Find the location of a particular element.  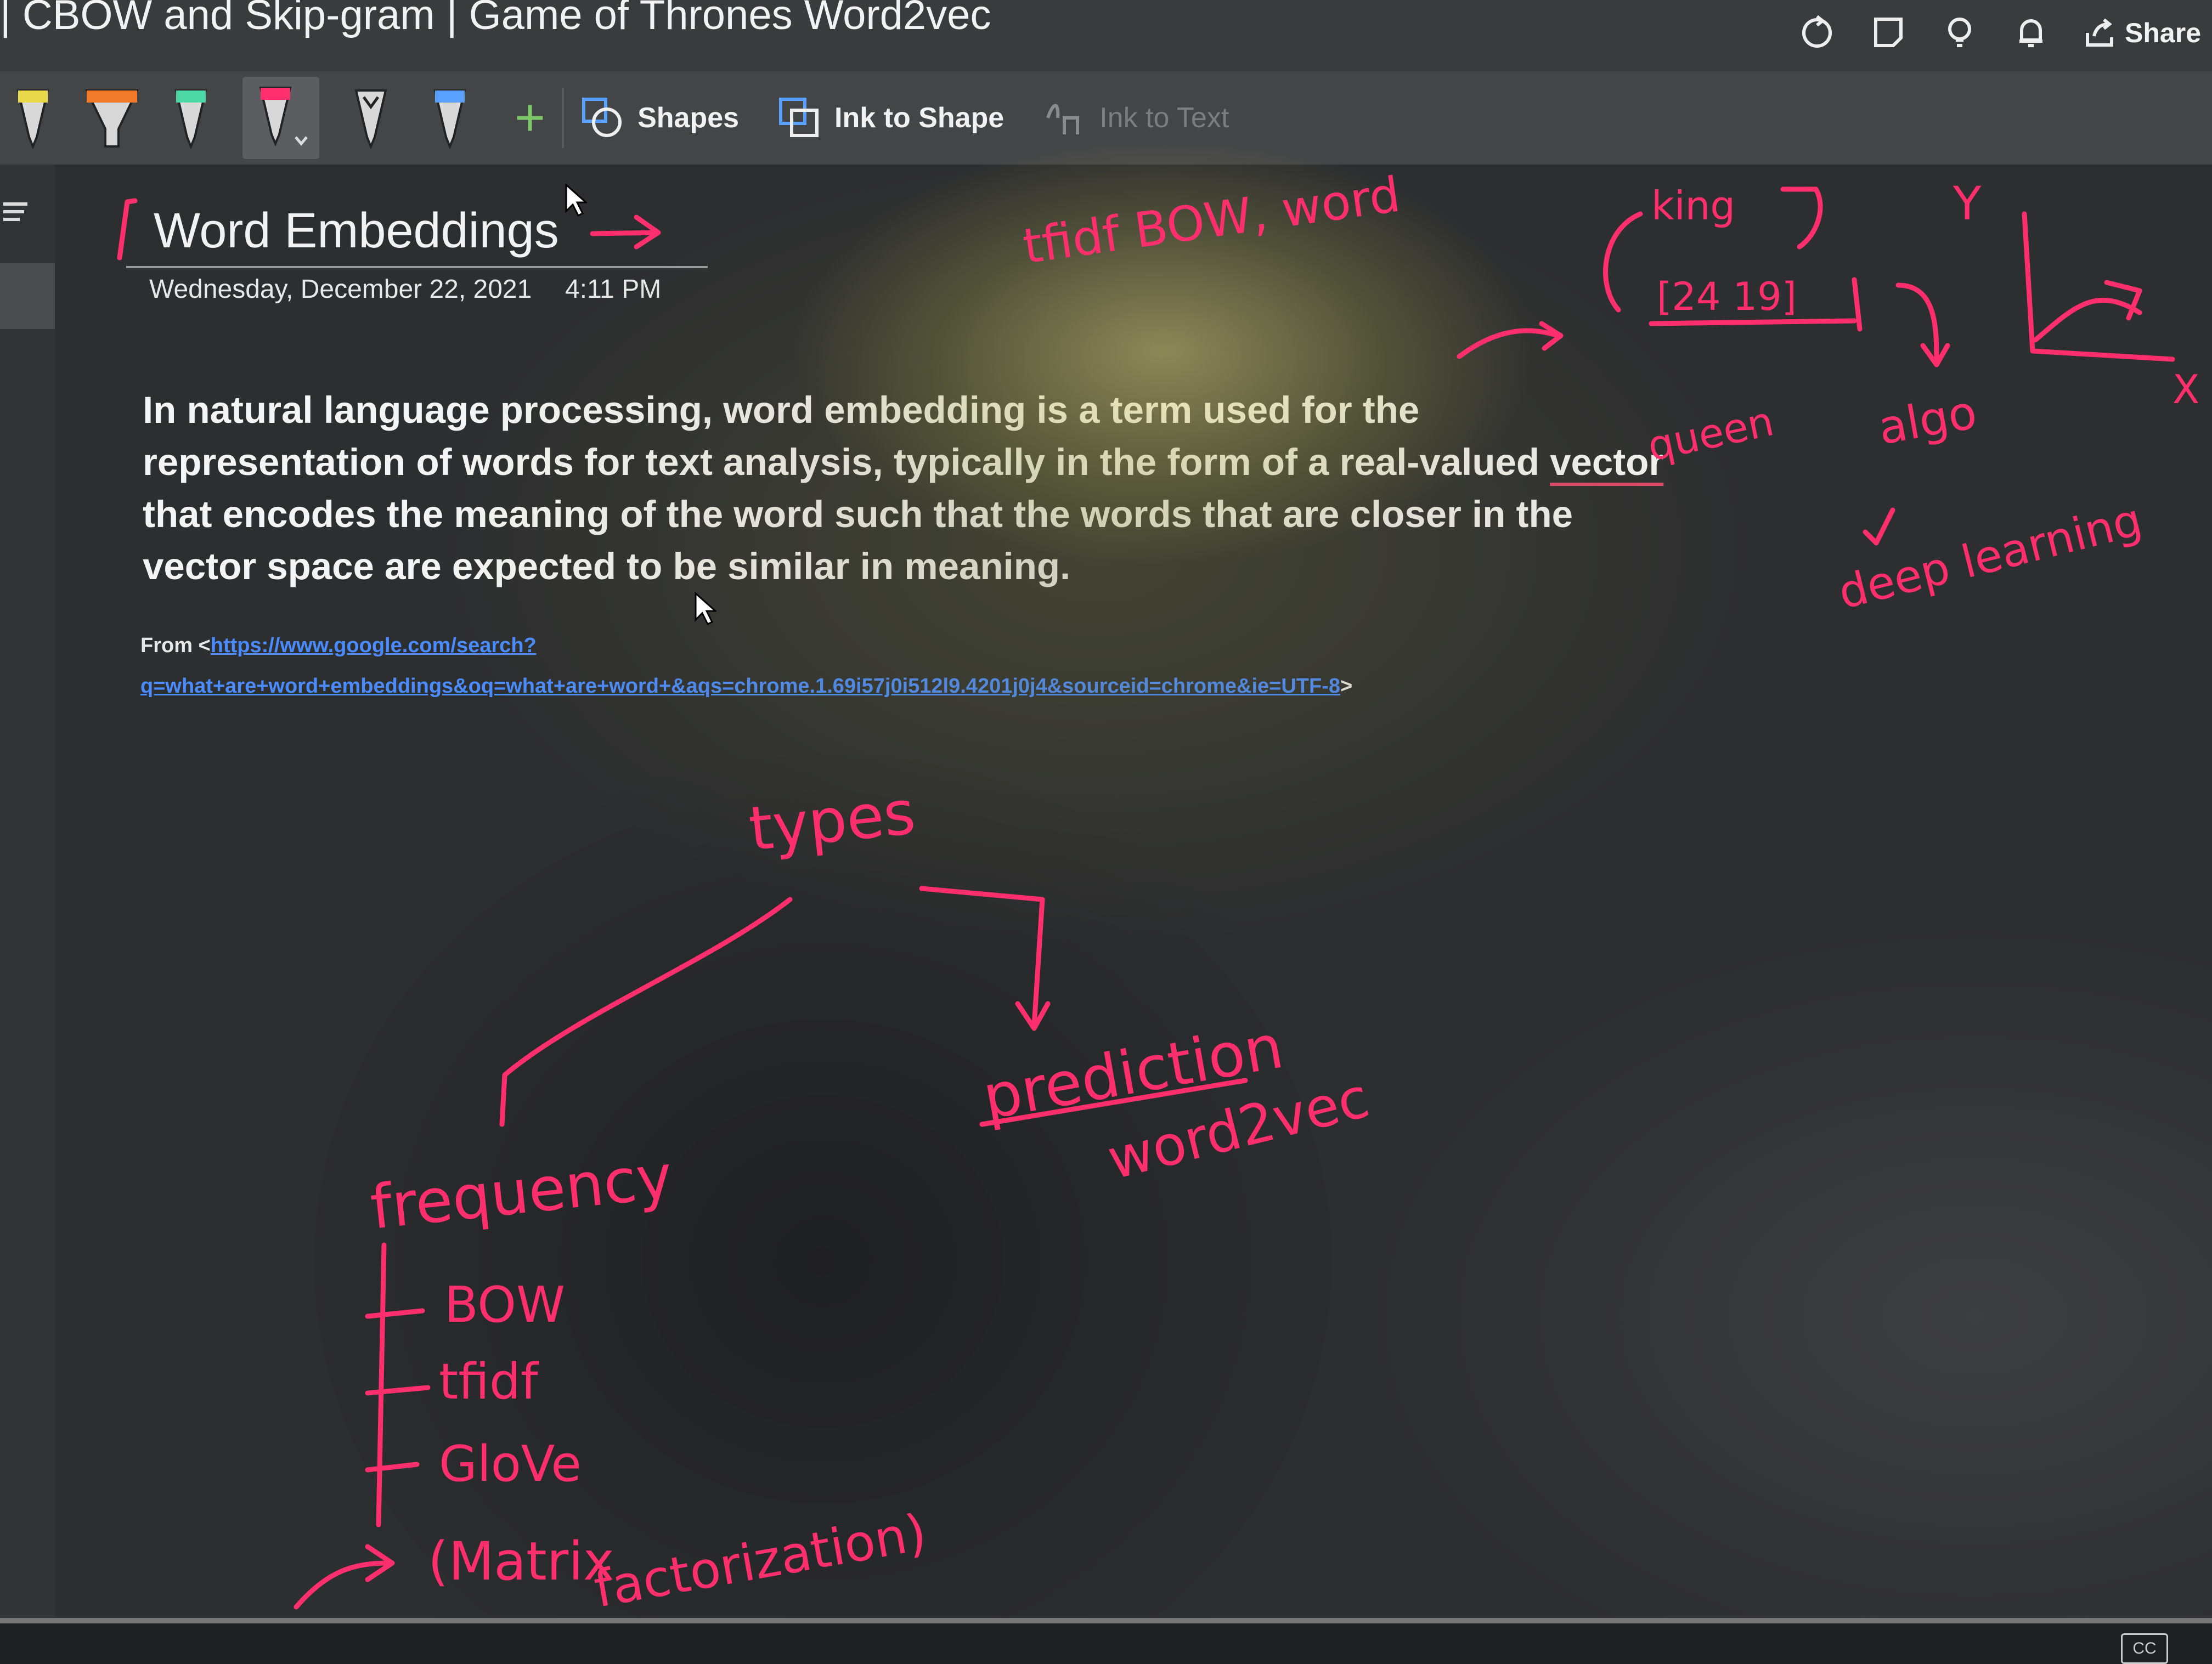

pen-gallery: + is located at coordinates (272, 118).